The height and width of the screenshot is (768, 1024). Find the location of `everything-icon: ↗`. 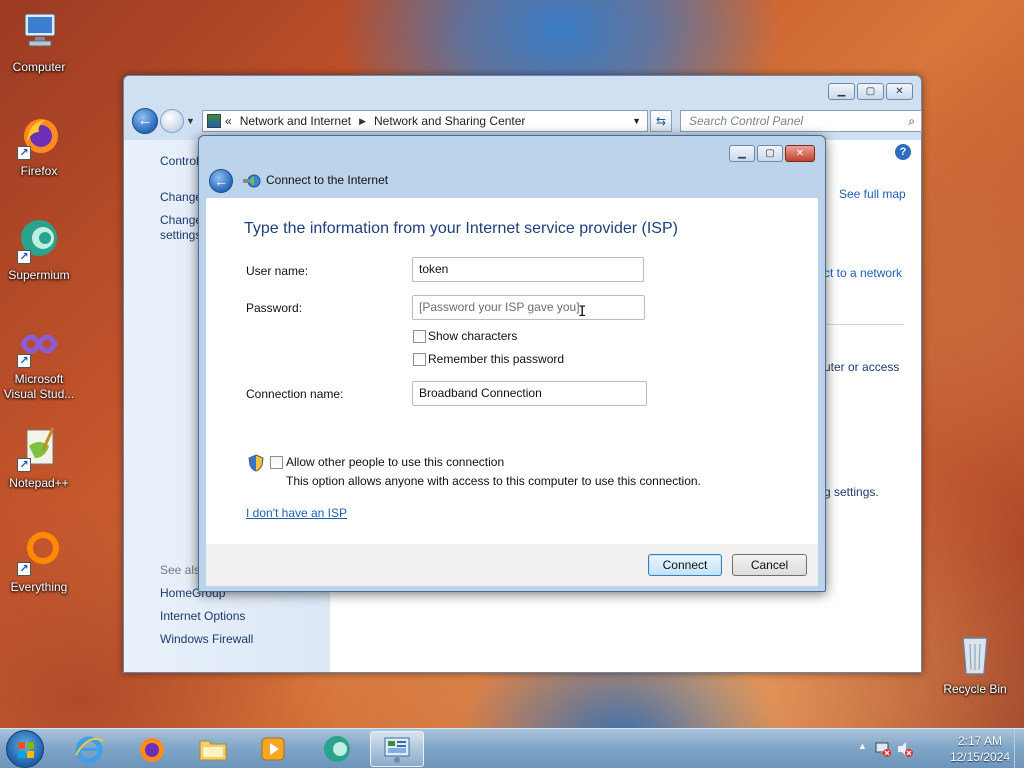

everything-icon: ↗ is located at coordinates (39, 552).